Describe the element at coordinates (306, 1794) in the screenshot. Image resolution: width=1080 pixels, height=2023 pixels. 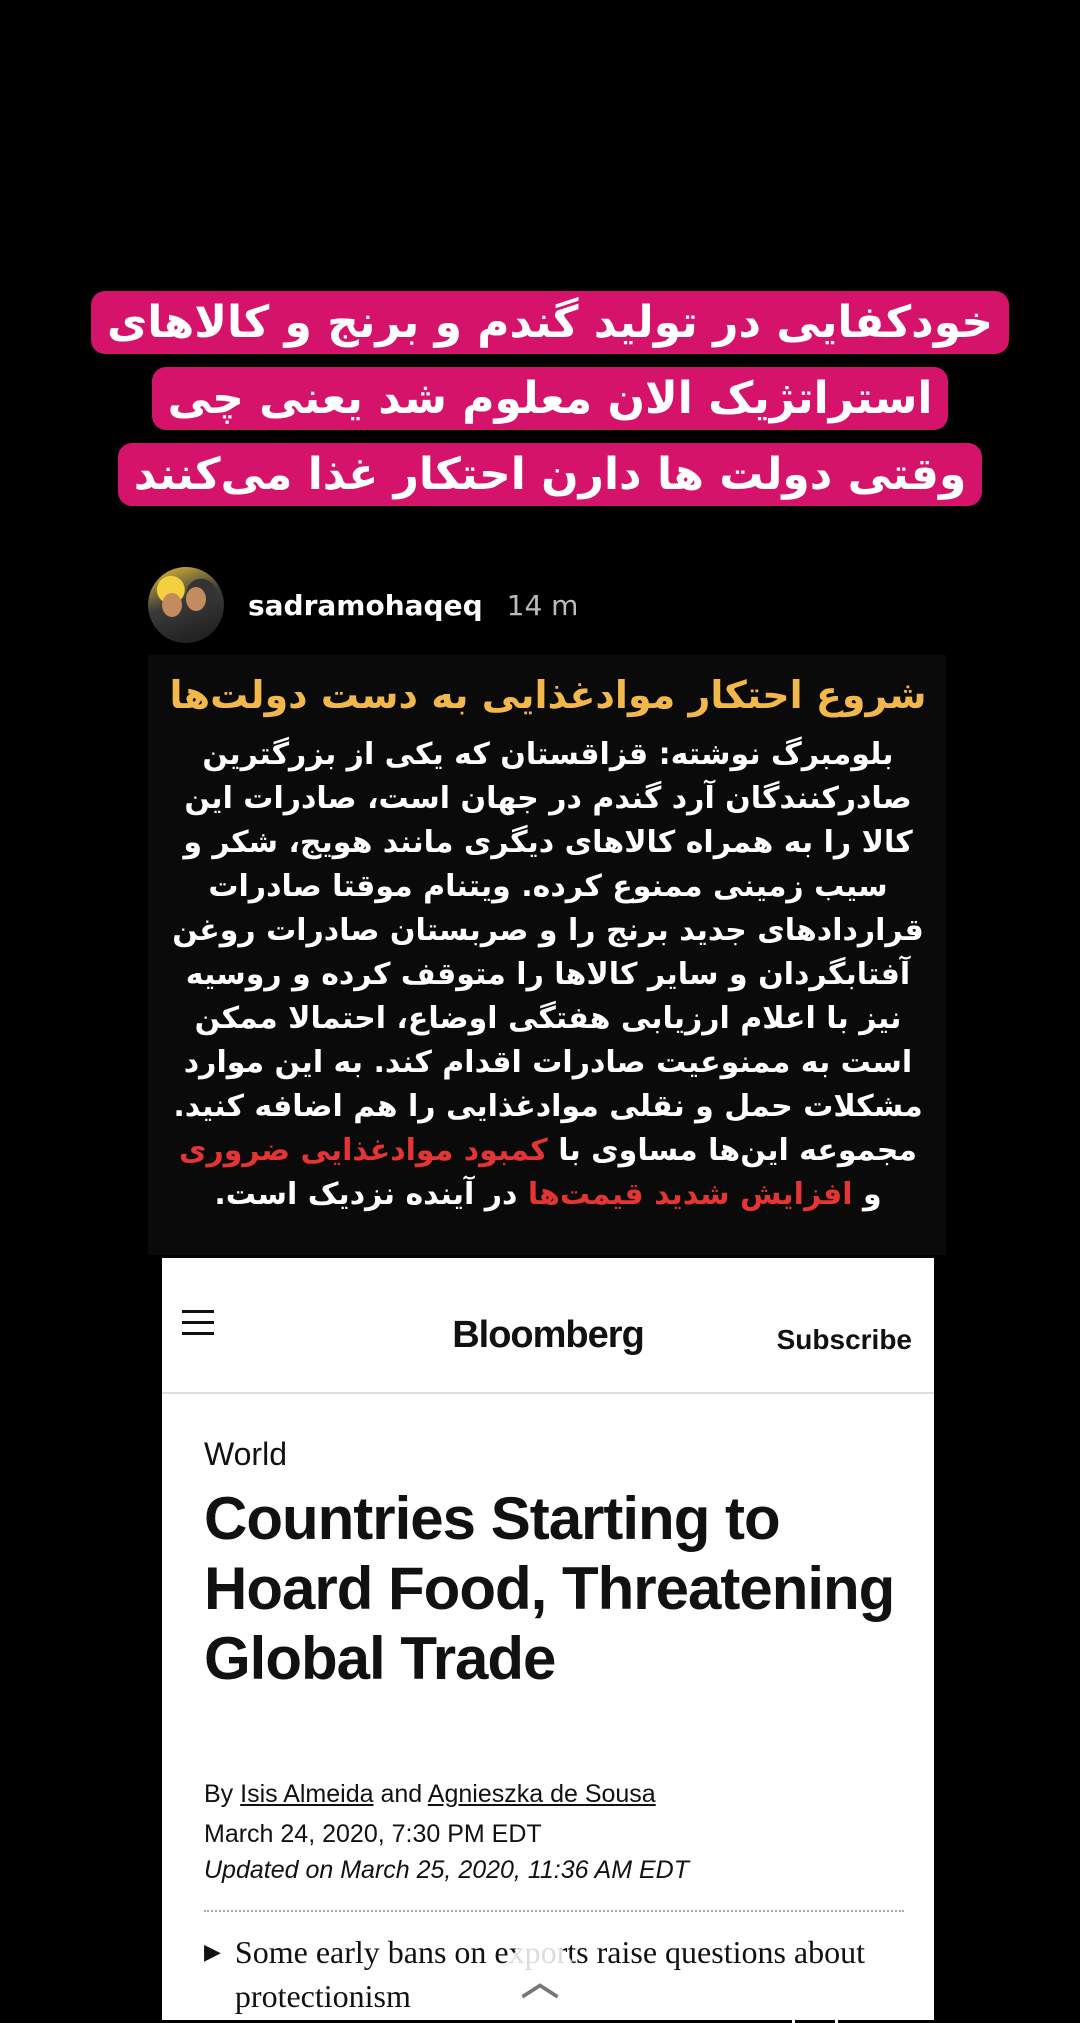
I see `author-link-1: Isis Almeida` at that location.